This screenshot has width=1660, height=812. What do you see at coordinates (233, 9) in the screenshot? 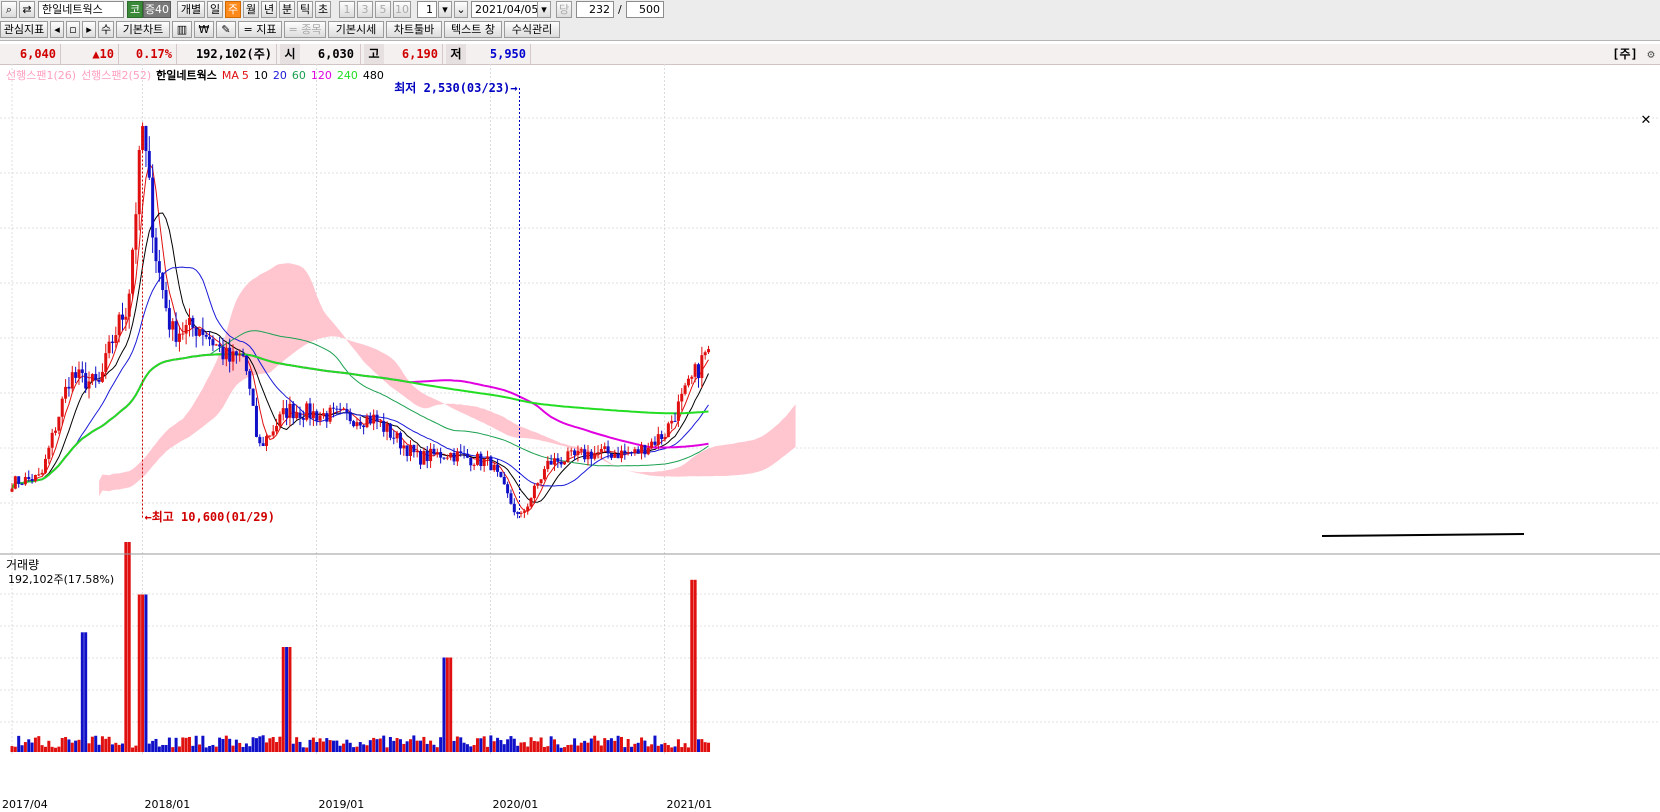
I see `period-button-2: 주` at bounding box center [233, 9].